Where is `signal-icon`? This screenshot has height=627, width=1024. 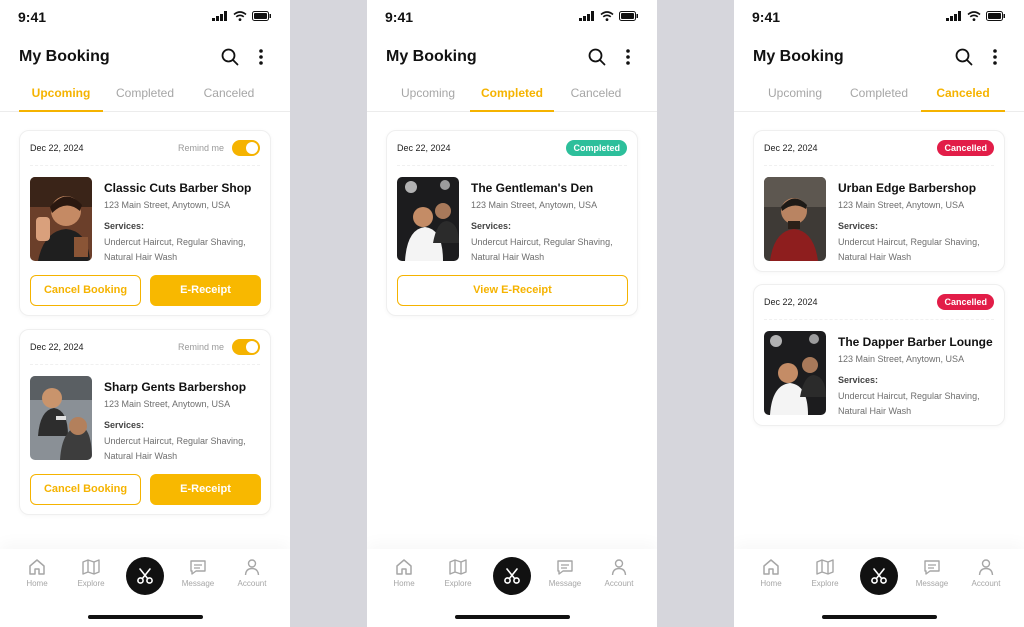 signal-icon is located at coordinates (219, 16).